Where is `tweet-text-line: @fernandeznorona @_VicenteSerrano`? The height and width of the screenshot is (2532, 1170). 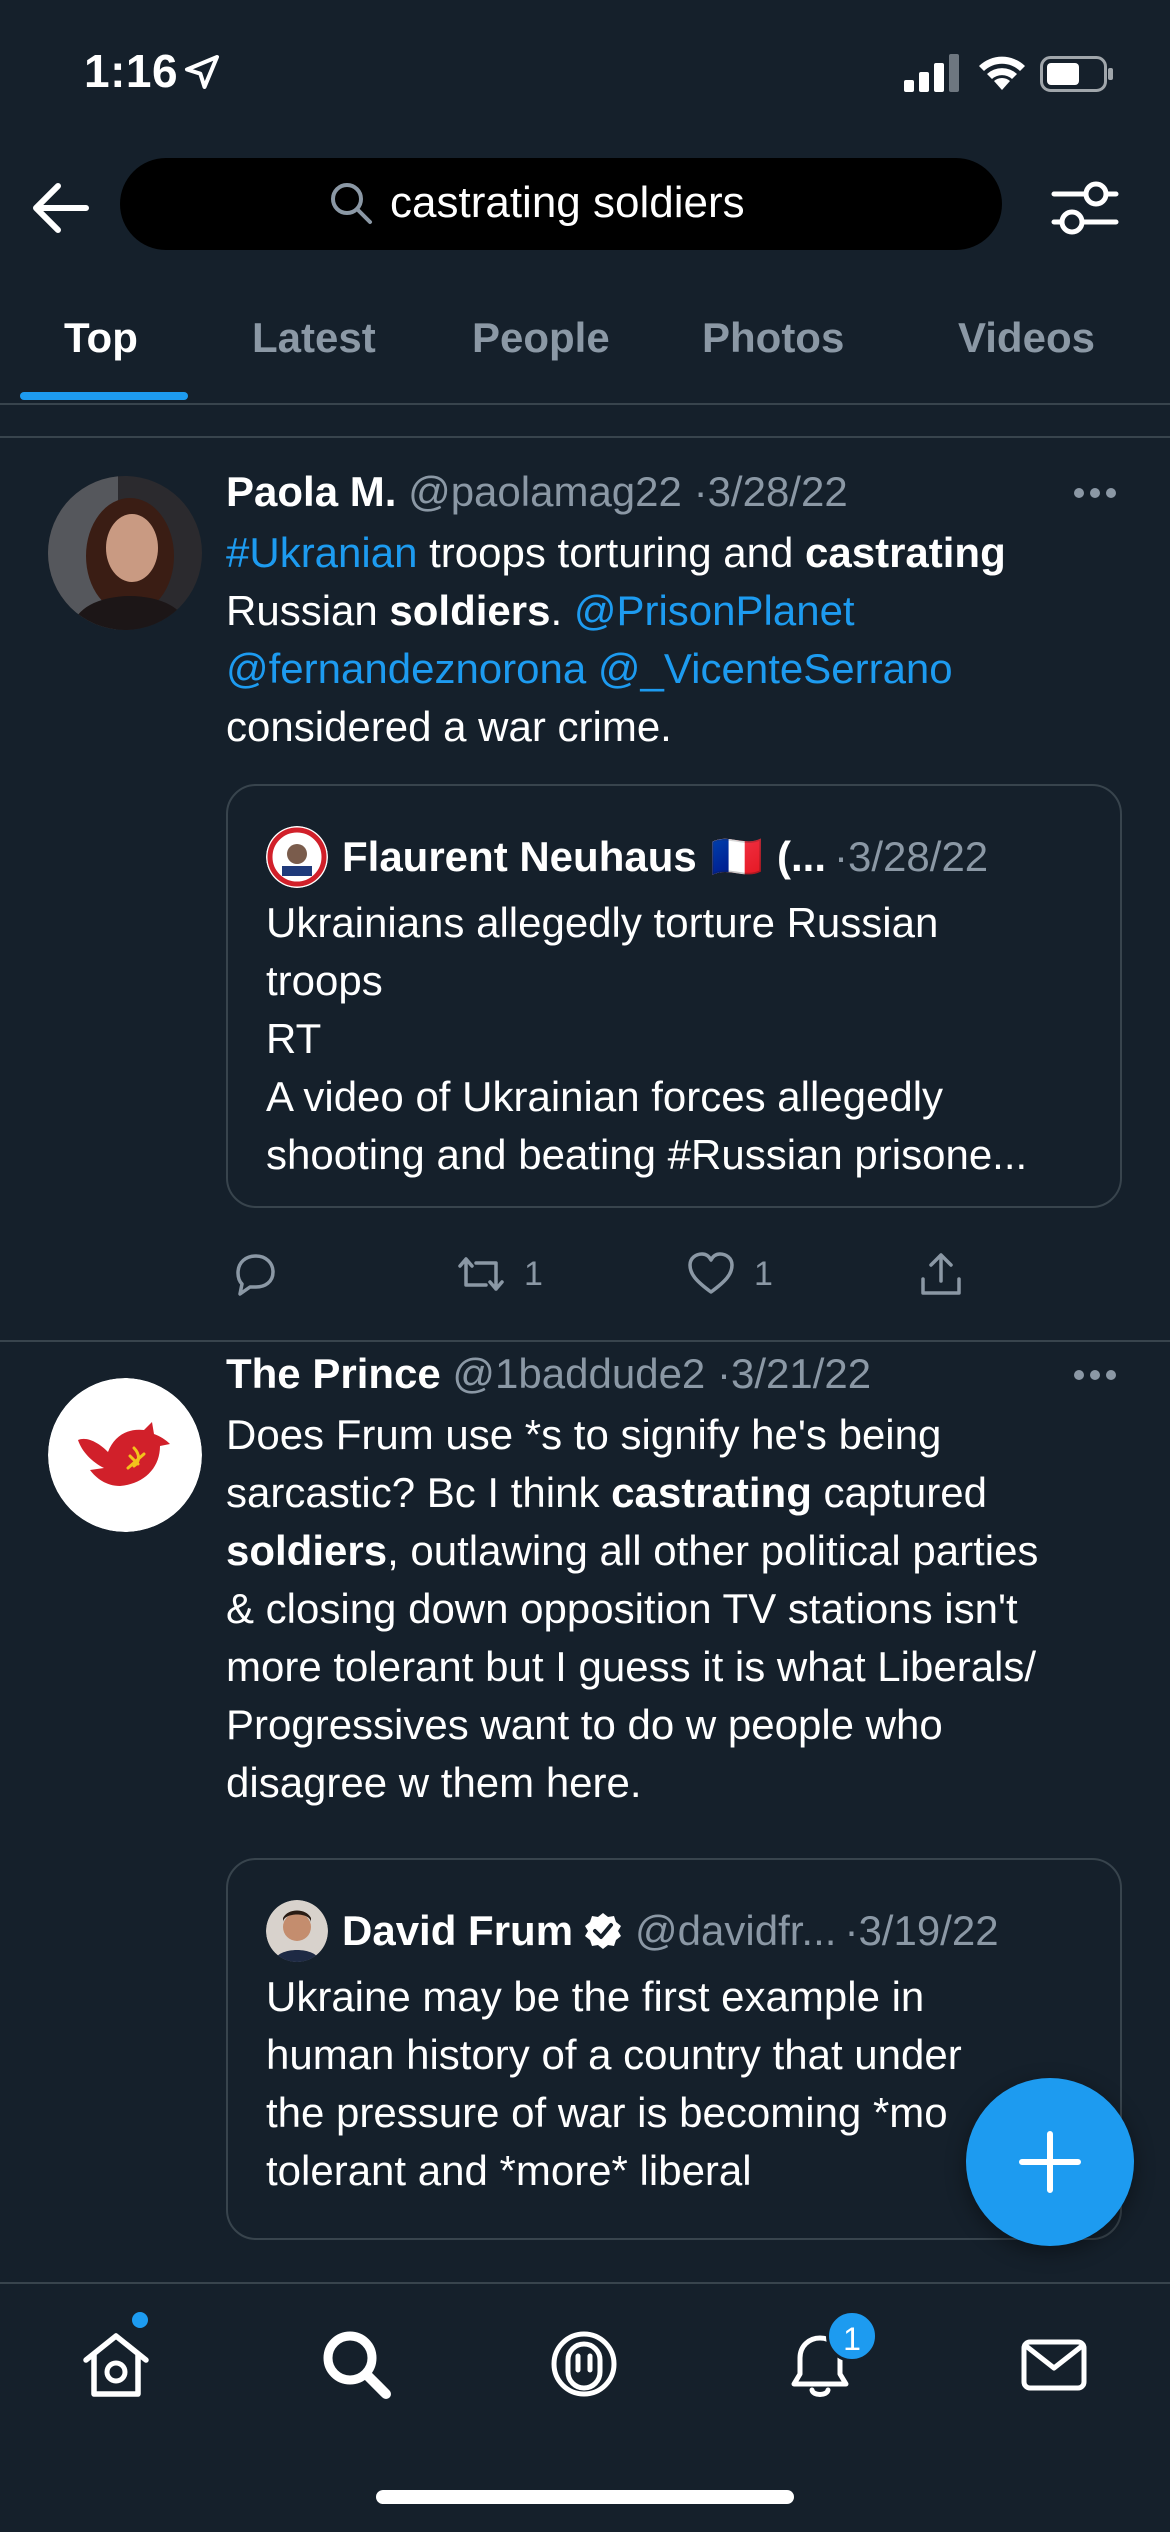 tweet-text-line: @fernandeznorona @_VicenteSerrano is located at coordinates (676, 669).